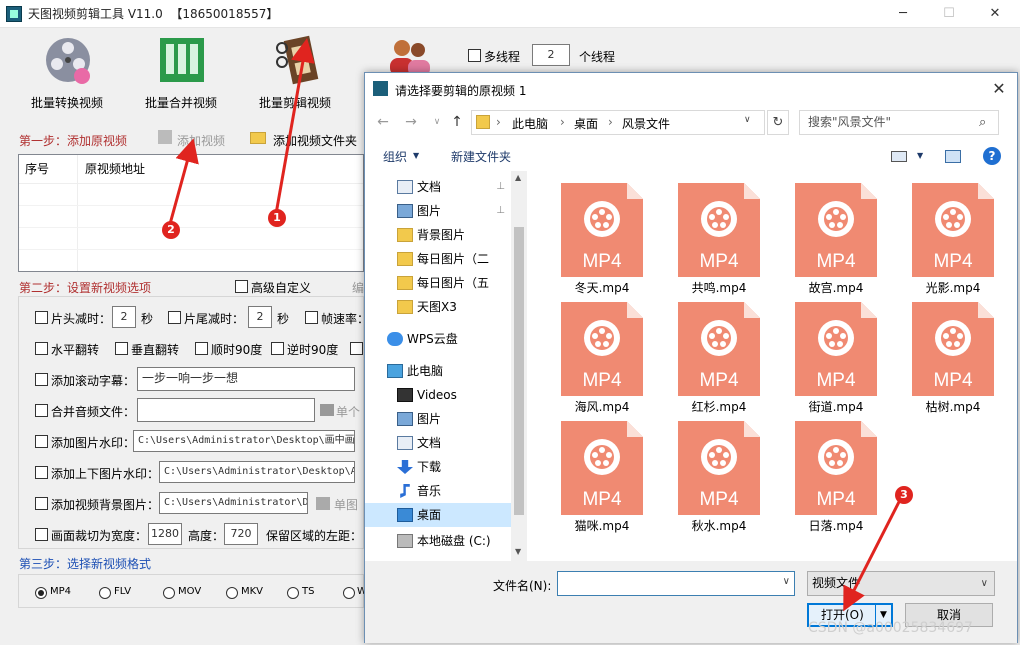  Describe the element at coordinates (226, 410) in the screenshot. I see `merge-audio-input` at that location.